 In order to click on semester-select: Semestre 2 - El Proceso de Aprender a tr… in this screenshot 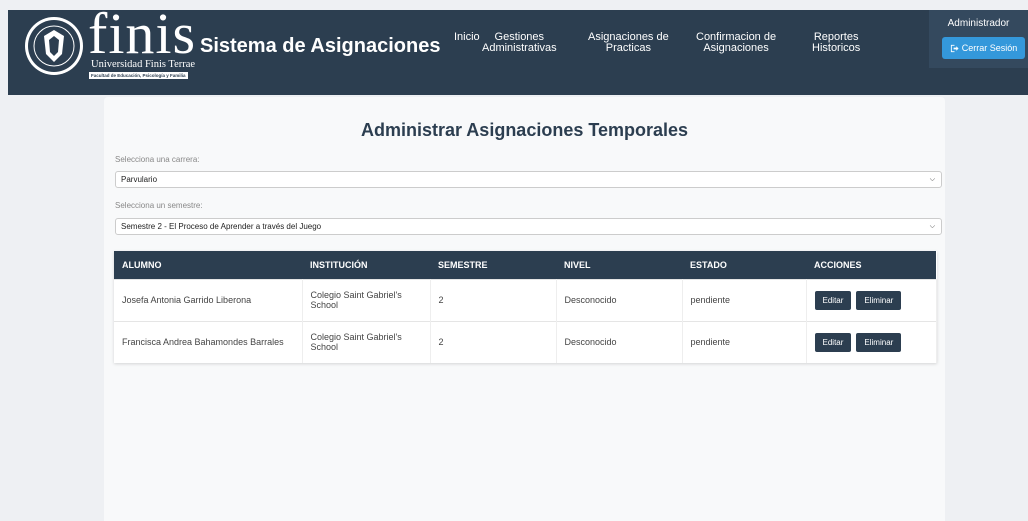, I will do `click(528, 226)`.